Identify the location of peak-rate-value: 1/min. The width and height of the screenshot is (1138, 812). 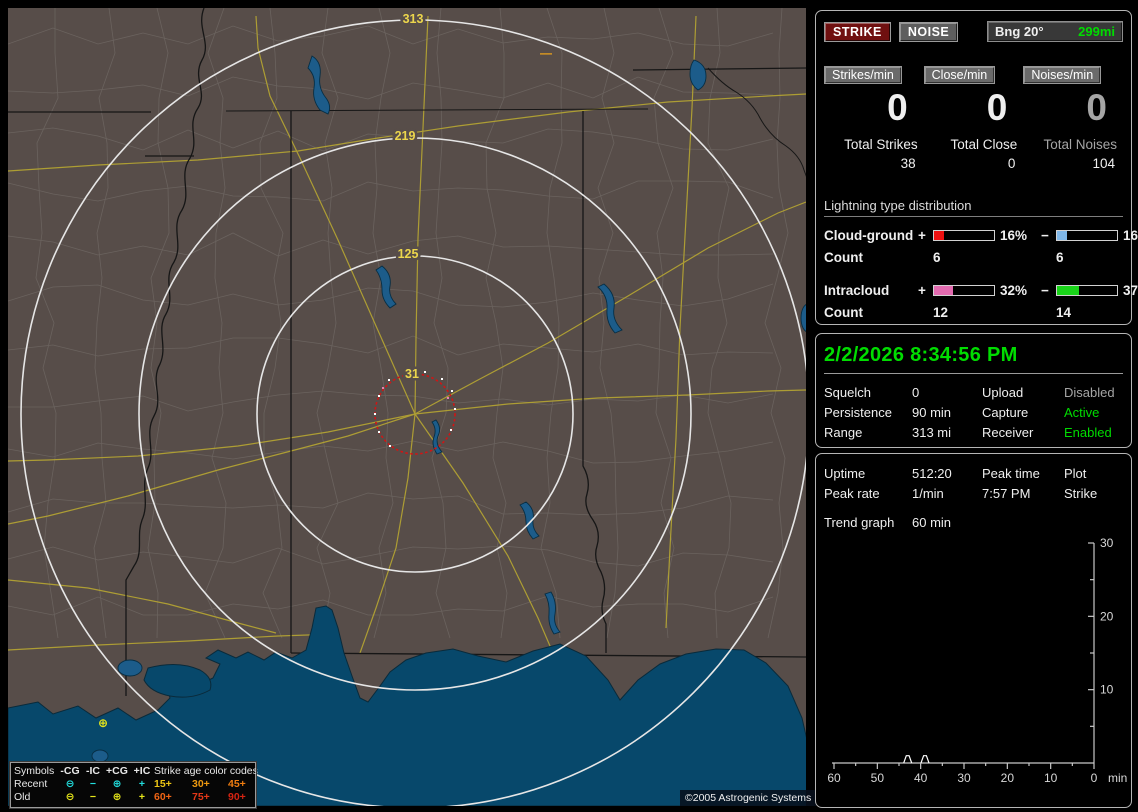
(928, 493).